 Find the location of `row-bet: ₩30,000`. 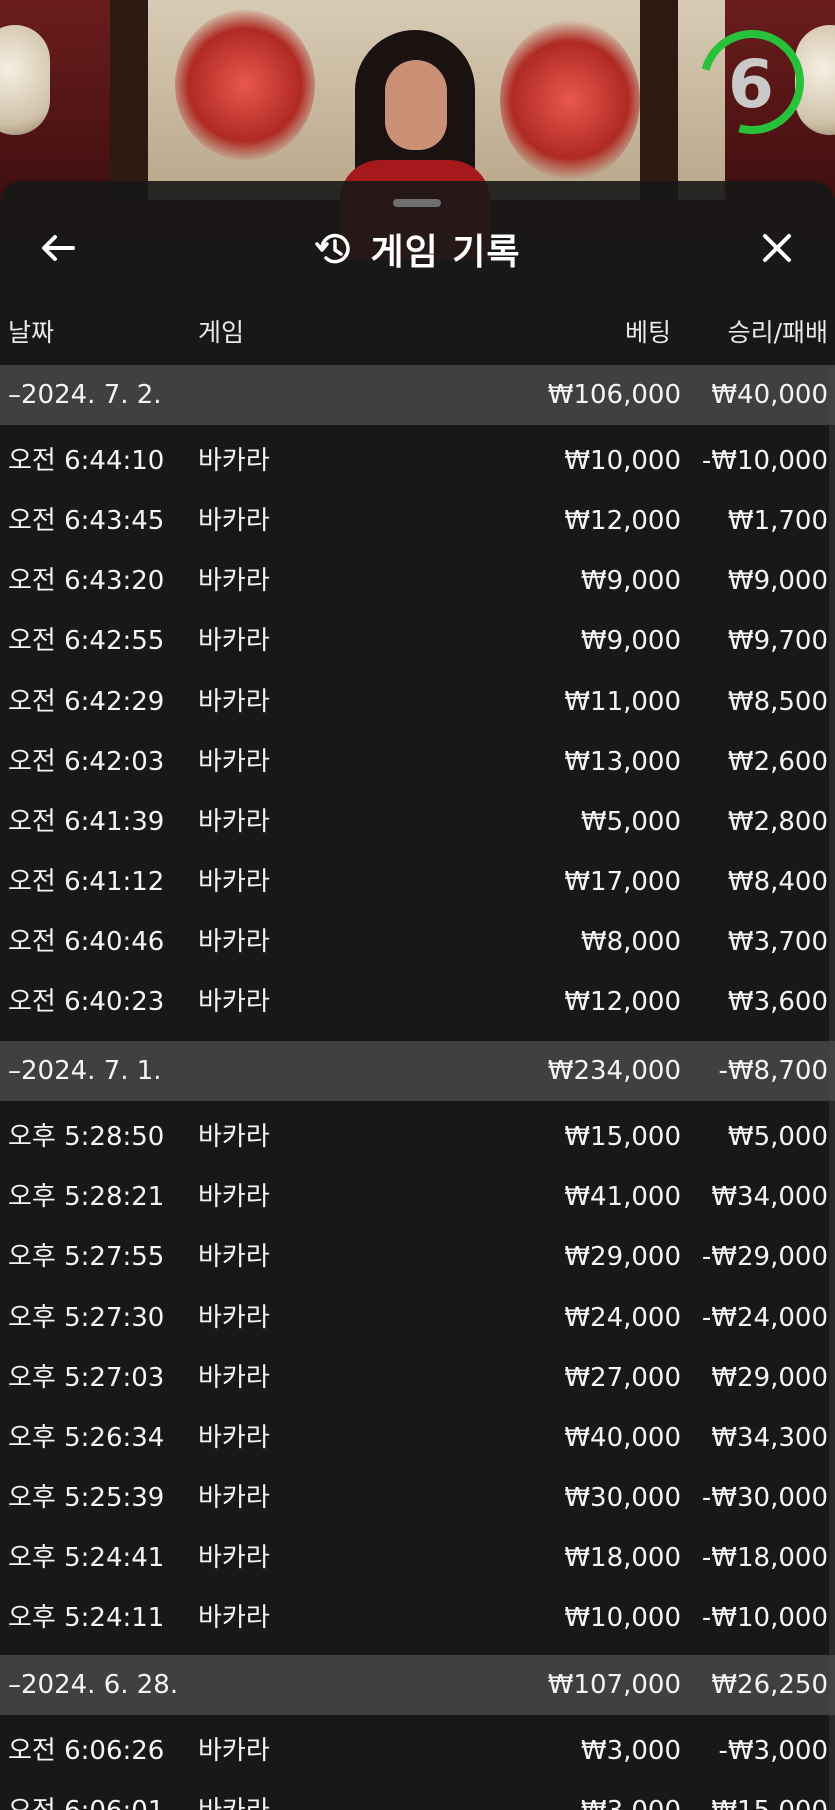

row-bet: ₩30,000 is located at coordinates (622, 1498).